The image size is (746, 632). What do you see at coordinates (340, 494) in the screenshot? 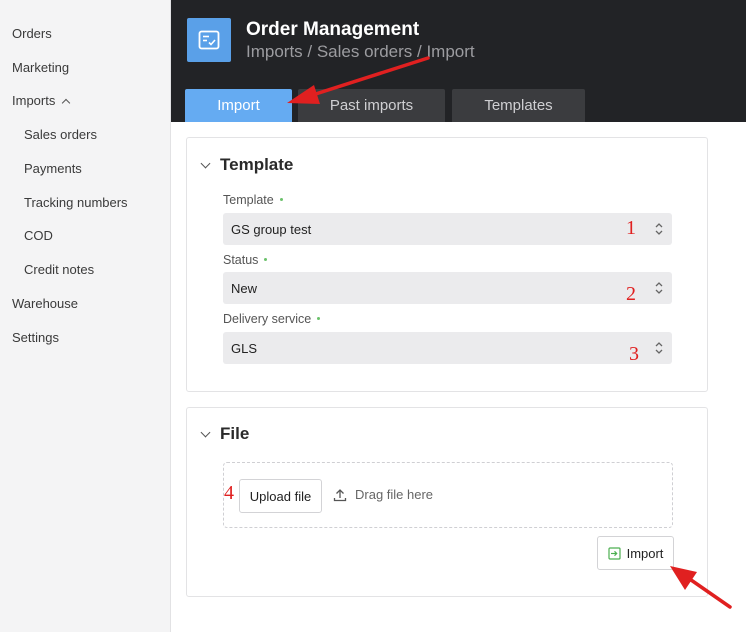
I see `upload-icon` at bounding box center [340, 494].